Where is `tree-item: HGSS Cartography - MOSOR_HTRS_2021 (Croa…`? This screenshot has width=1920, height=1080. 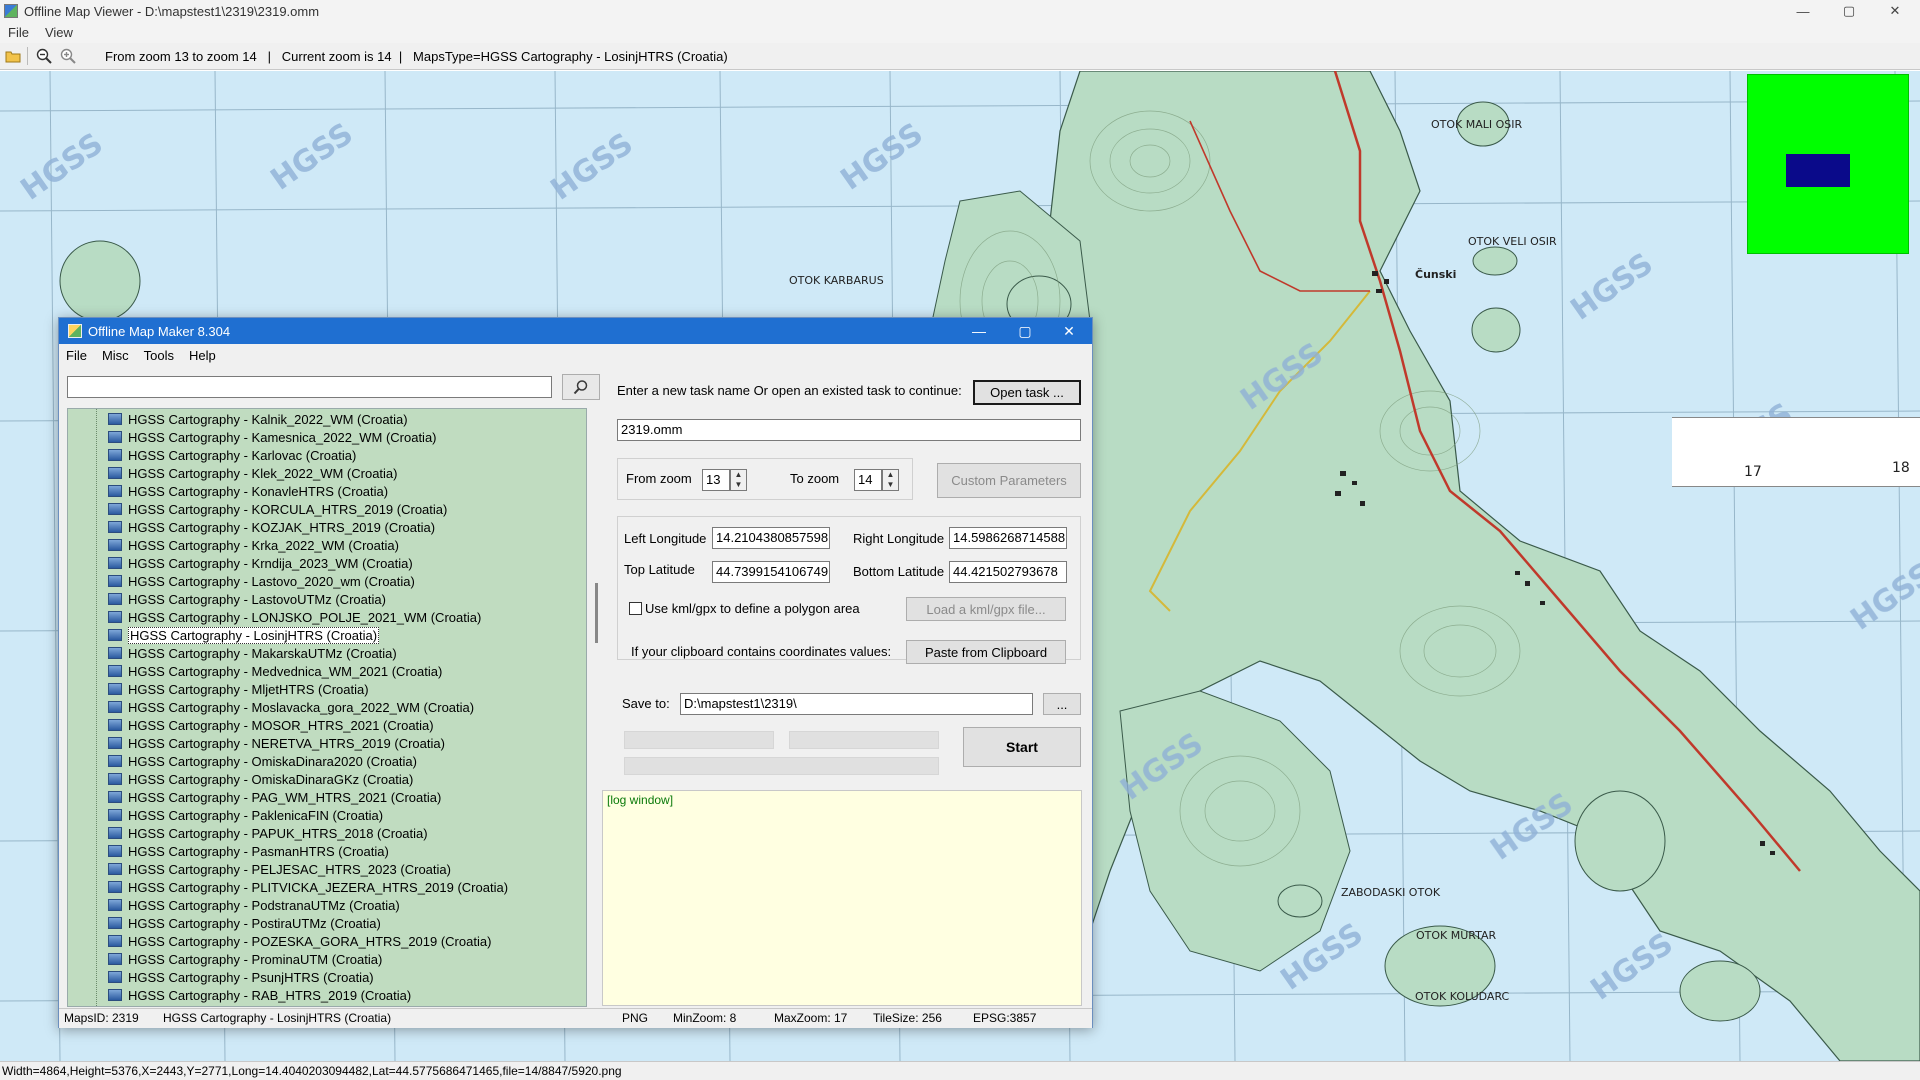 tree-item: HGSS Cartography - MOSOR_HTRS_2021 (Croa… is located at coordinates (271, 725).